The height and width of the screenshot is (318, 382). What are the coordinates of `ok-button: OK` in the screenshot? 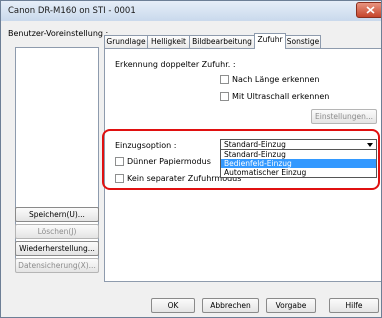 It's located at (173, 305).